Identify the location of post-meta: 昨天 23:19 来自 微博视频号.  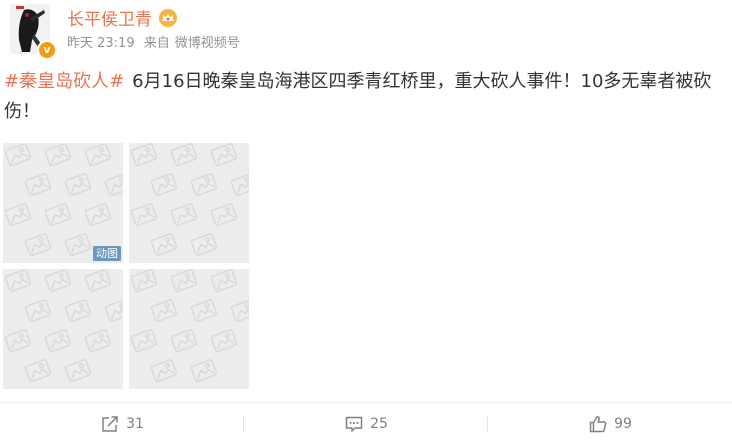
(156, 41).